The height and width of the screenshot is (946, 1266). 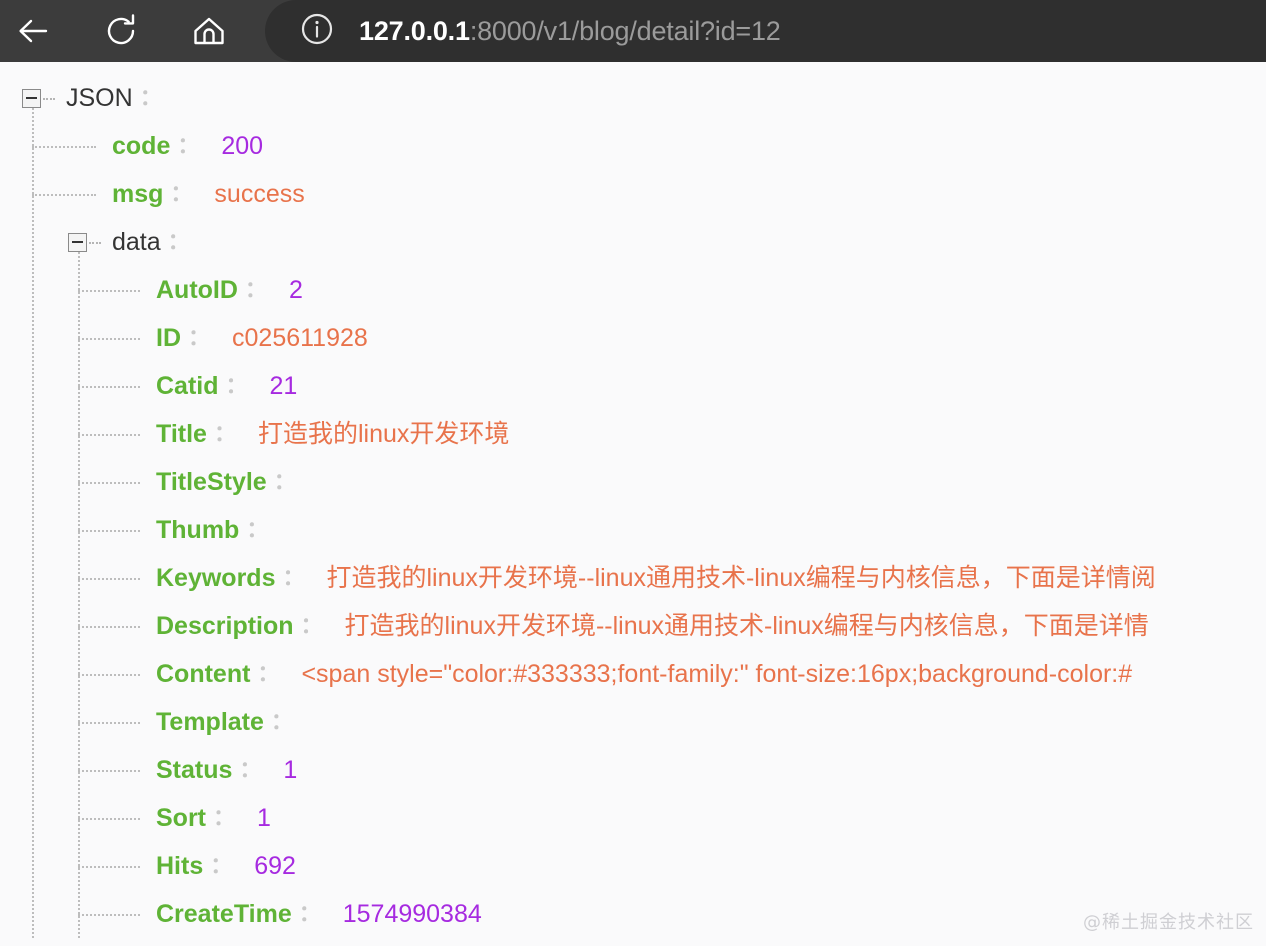 I want to click on json-key: Catid, so click(x=187, y=386).